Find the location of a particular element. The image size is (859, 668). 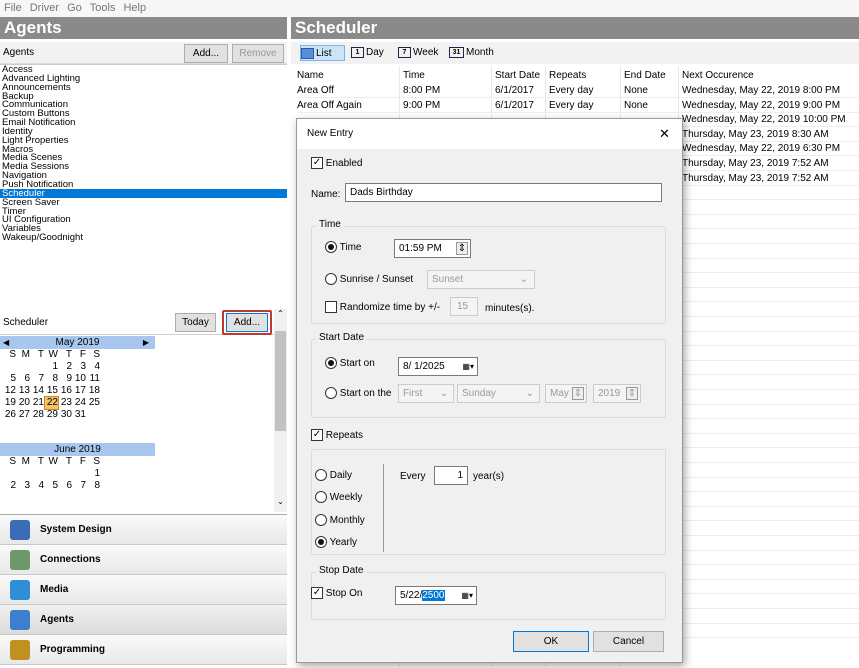

calendar-day: 29 is located at coordinates (51, 415).